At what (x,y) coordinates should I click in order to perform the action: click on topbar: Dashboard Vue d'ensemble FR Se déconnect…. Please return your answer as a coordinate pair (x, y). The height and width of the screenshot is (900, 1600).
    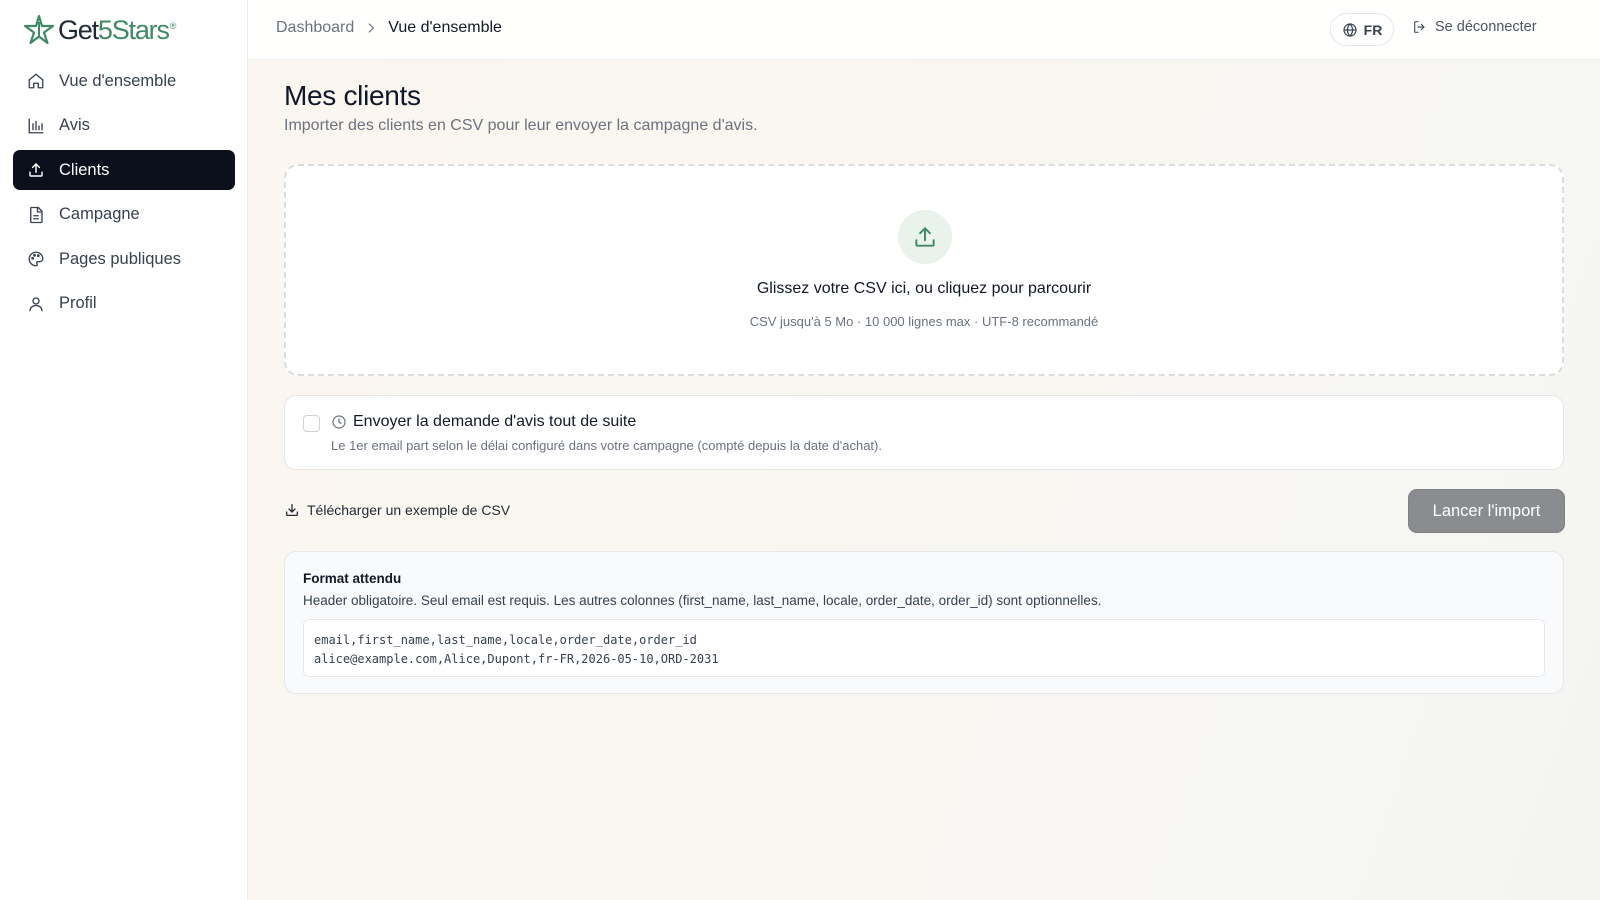
    Looking at the image, I should click on (924, 30).